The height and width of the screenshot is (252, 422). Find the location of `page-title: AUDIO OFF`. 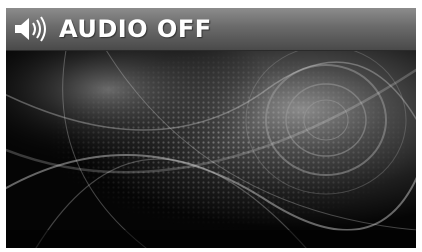

page-title: AUDIO OFF is located at coordinates (135, 29).